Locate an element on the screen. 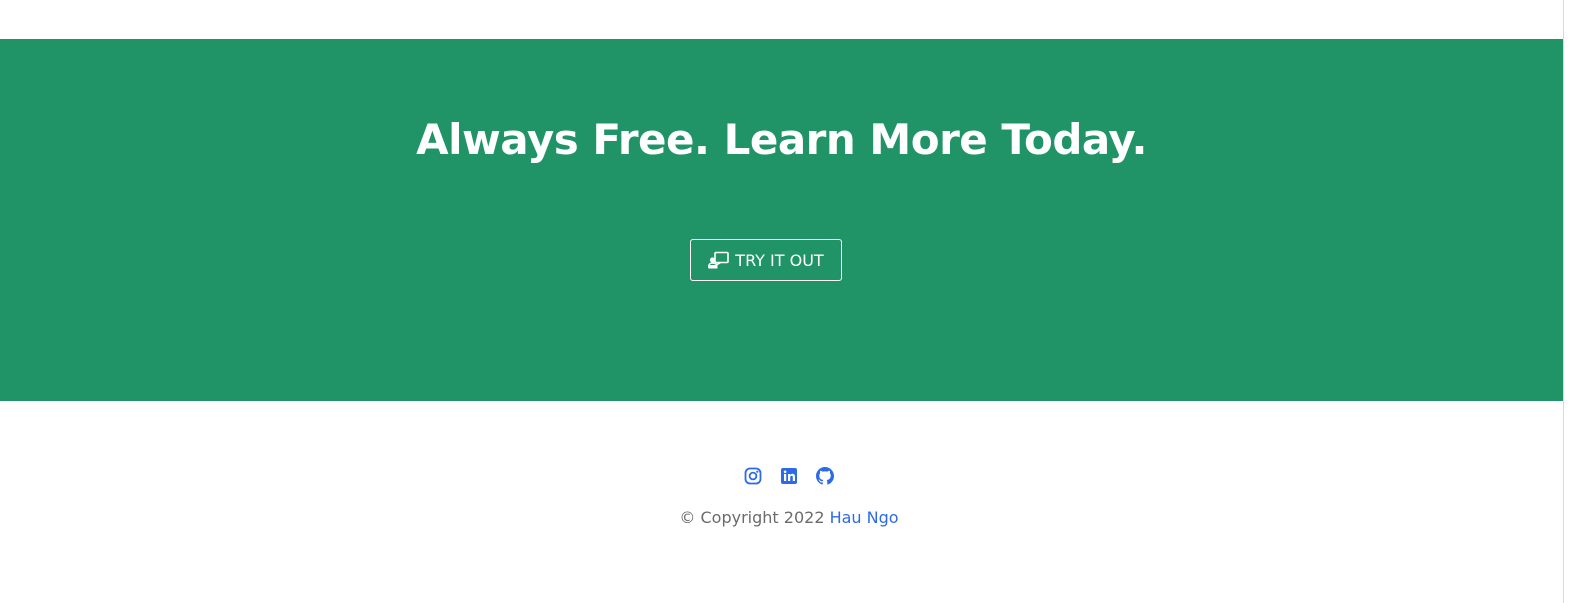  github-icon is located at coordinates (825, 476).